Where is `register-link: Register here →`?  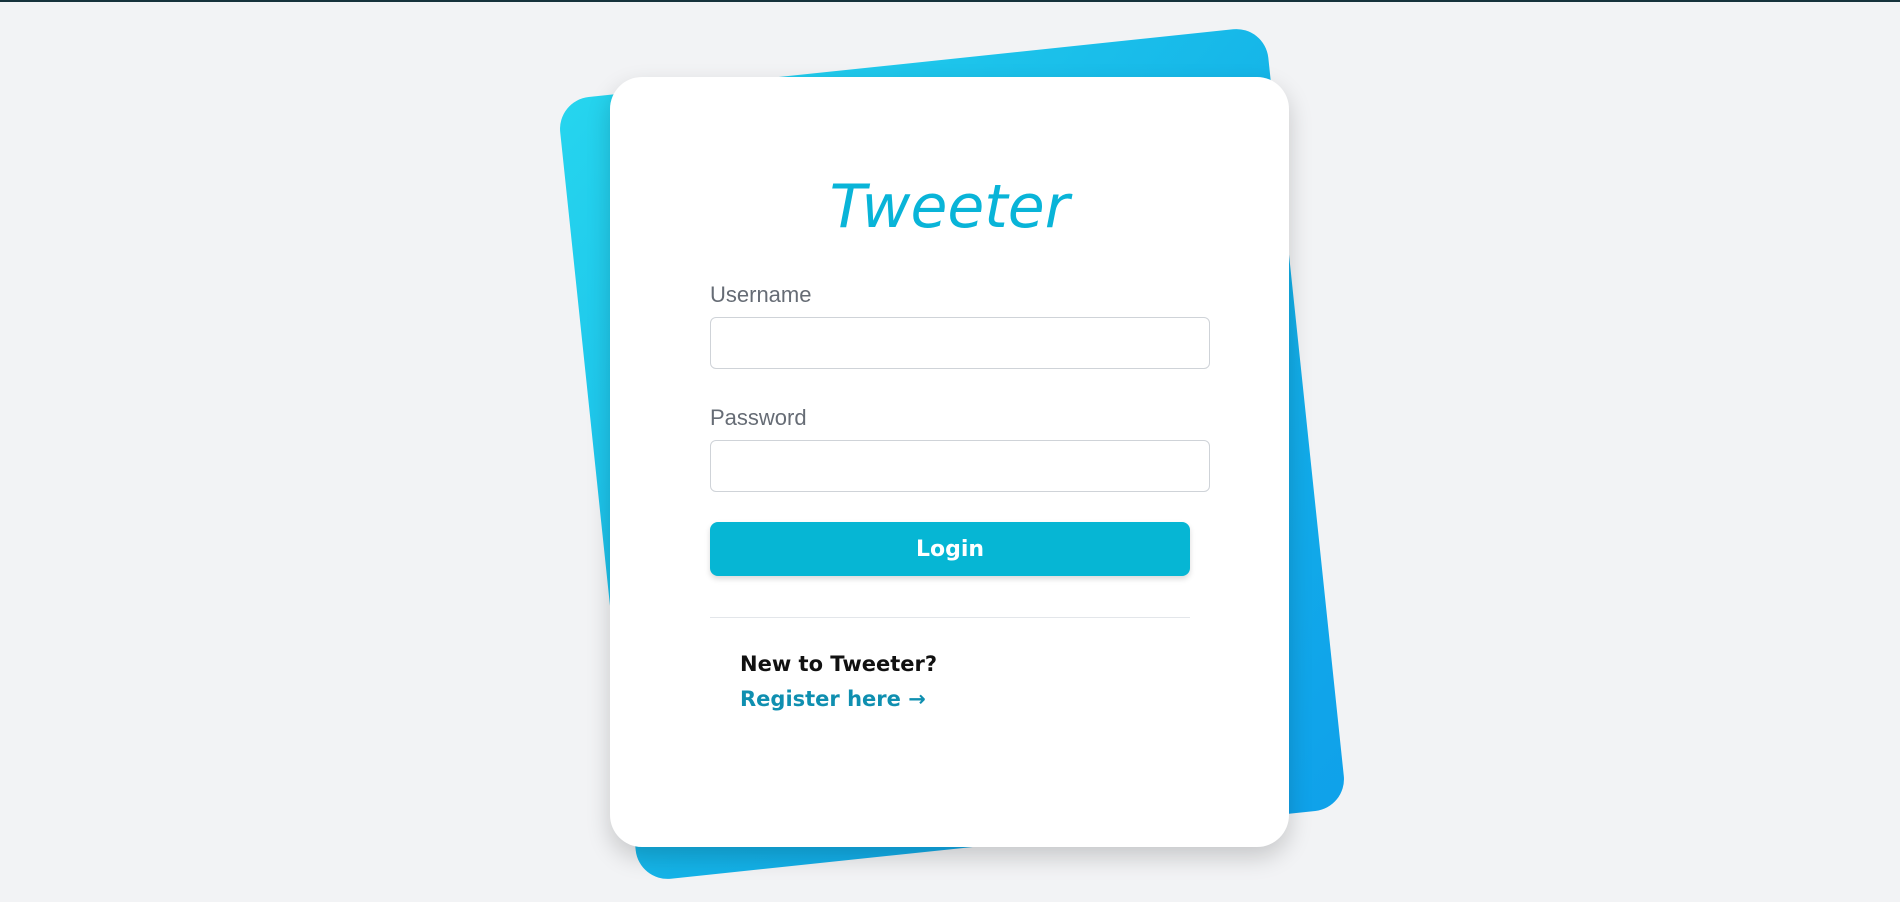 register-link: Register here → is located at coordinates (833, 699).